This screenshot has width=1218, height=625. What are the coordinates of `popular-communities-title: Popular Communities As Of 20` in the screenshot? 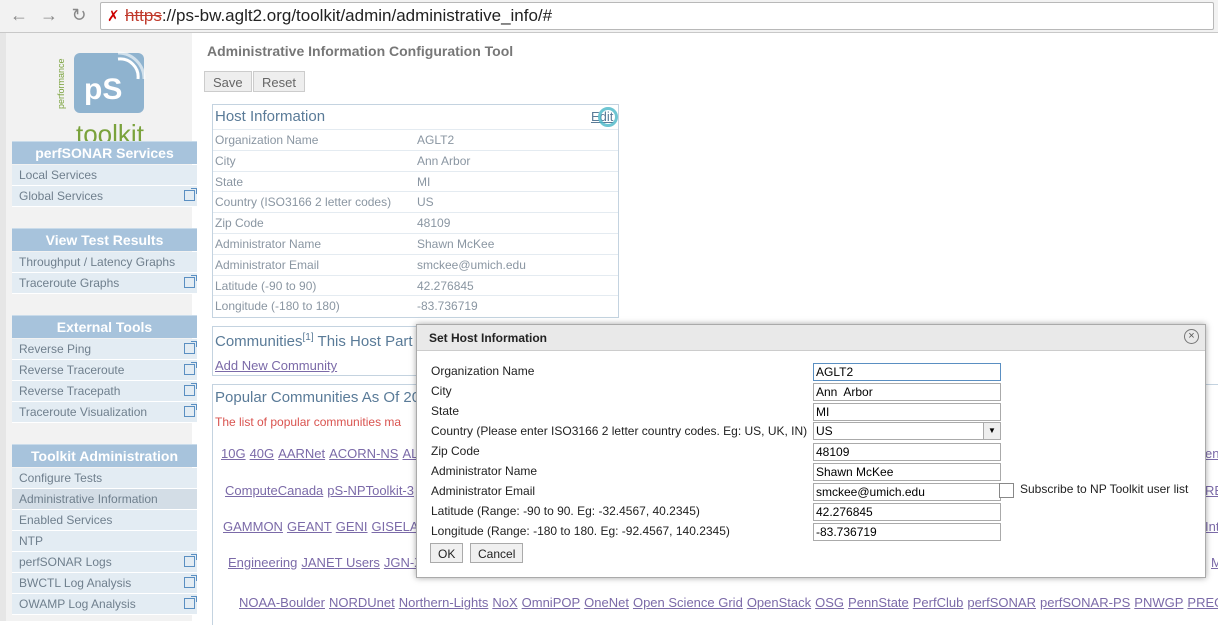 It's located at (318, 397).